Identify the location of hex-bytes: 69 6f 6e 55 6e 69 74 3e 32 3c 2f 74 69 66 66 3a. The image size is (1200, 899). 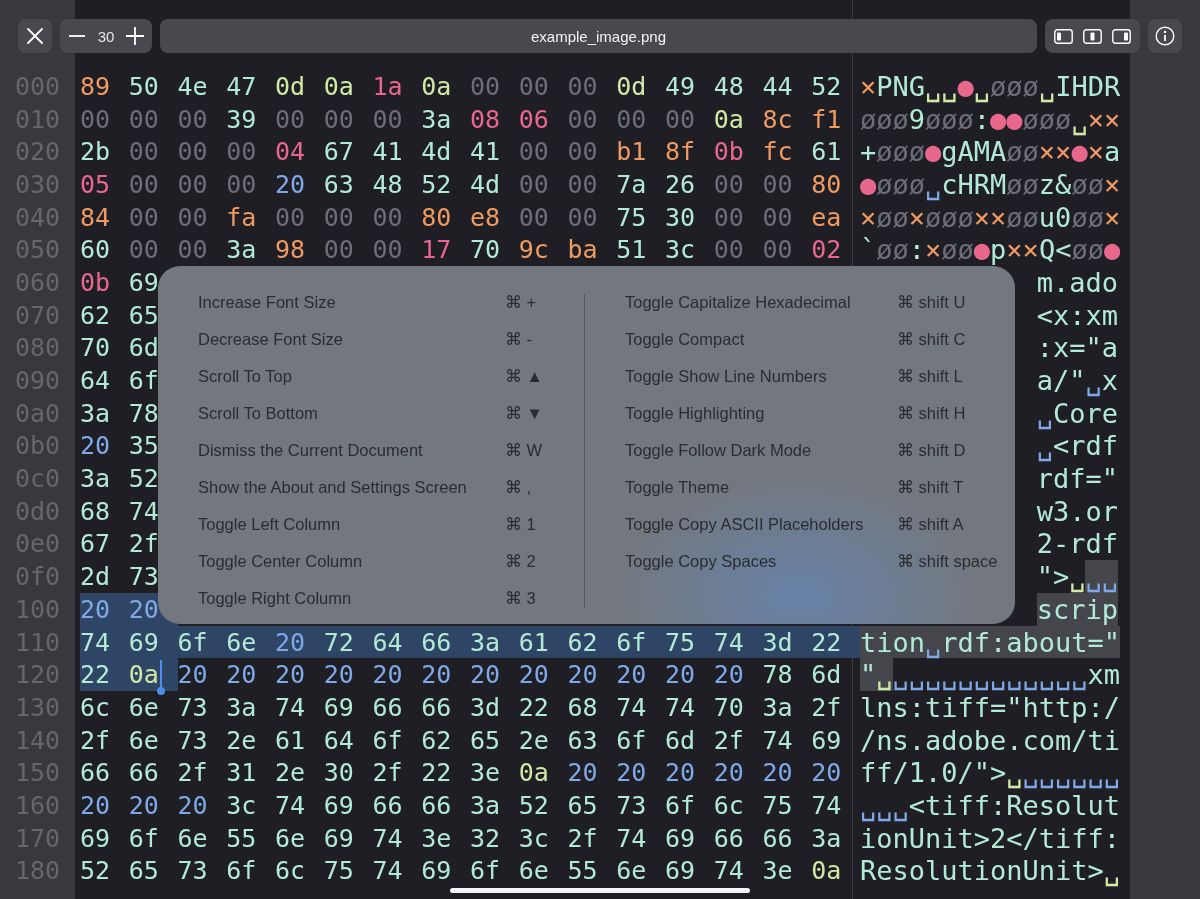
(461, 838).